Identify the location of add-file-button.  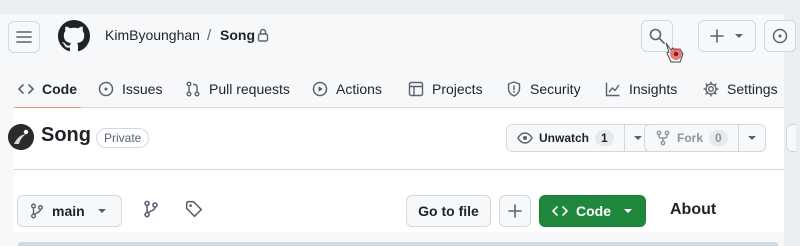
(515, 211).